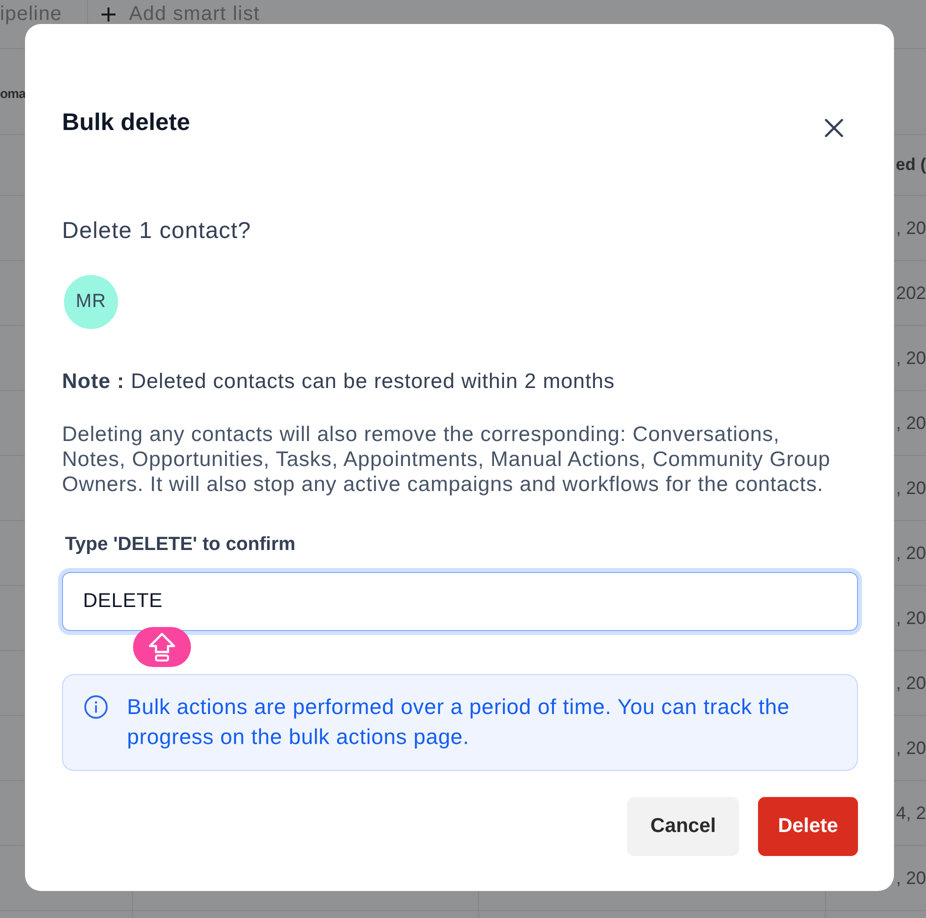 Image resolution: width=926 pixels, height=918 pixels. I want to click on toolbar-label: oma, so click(13, 94).